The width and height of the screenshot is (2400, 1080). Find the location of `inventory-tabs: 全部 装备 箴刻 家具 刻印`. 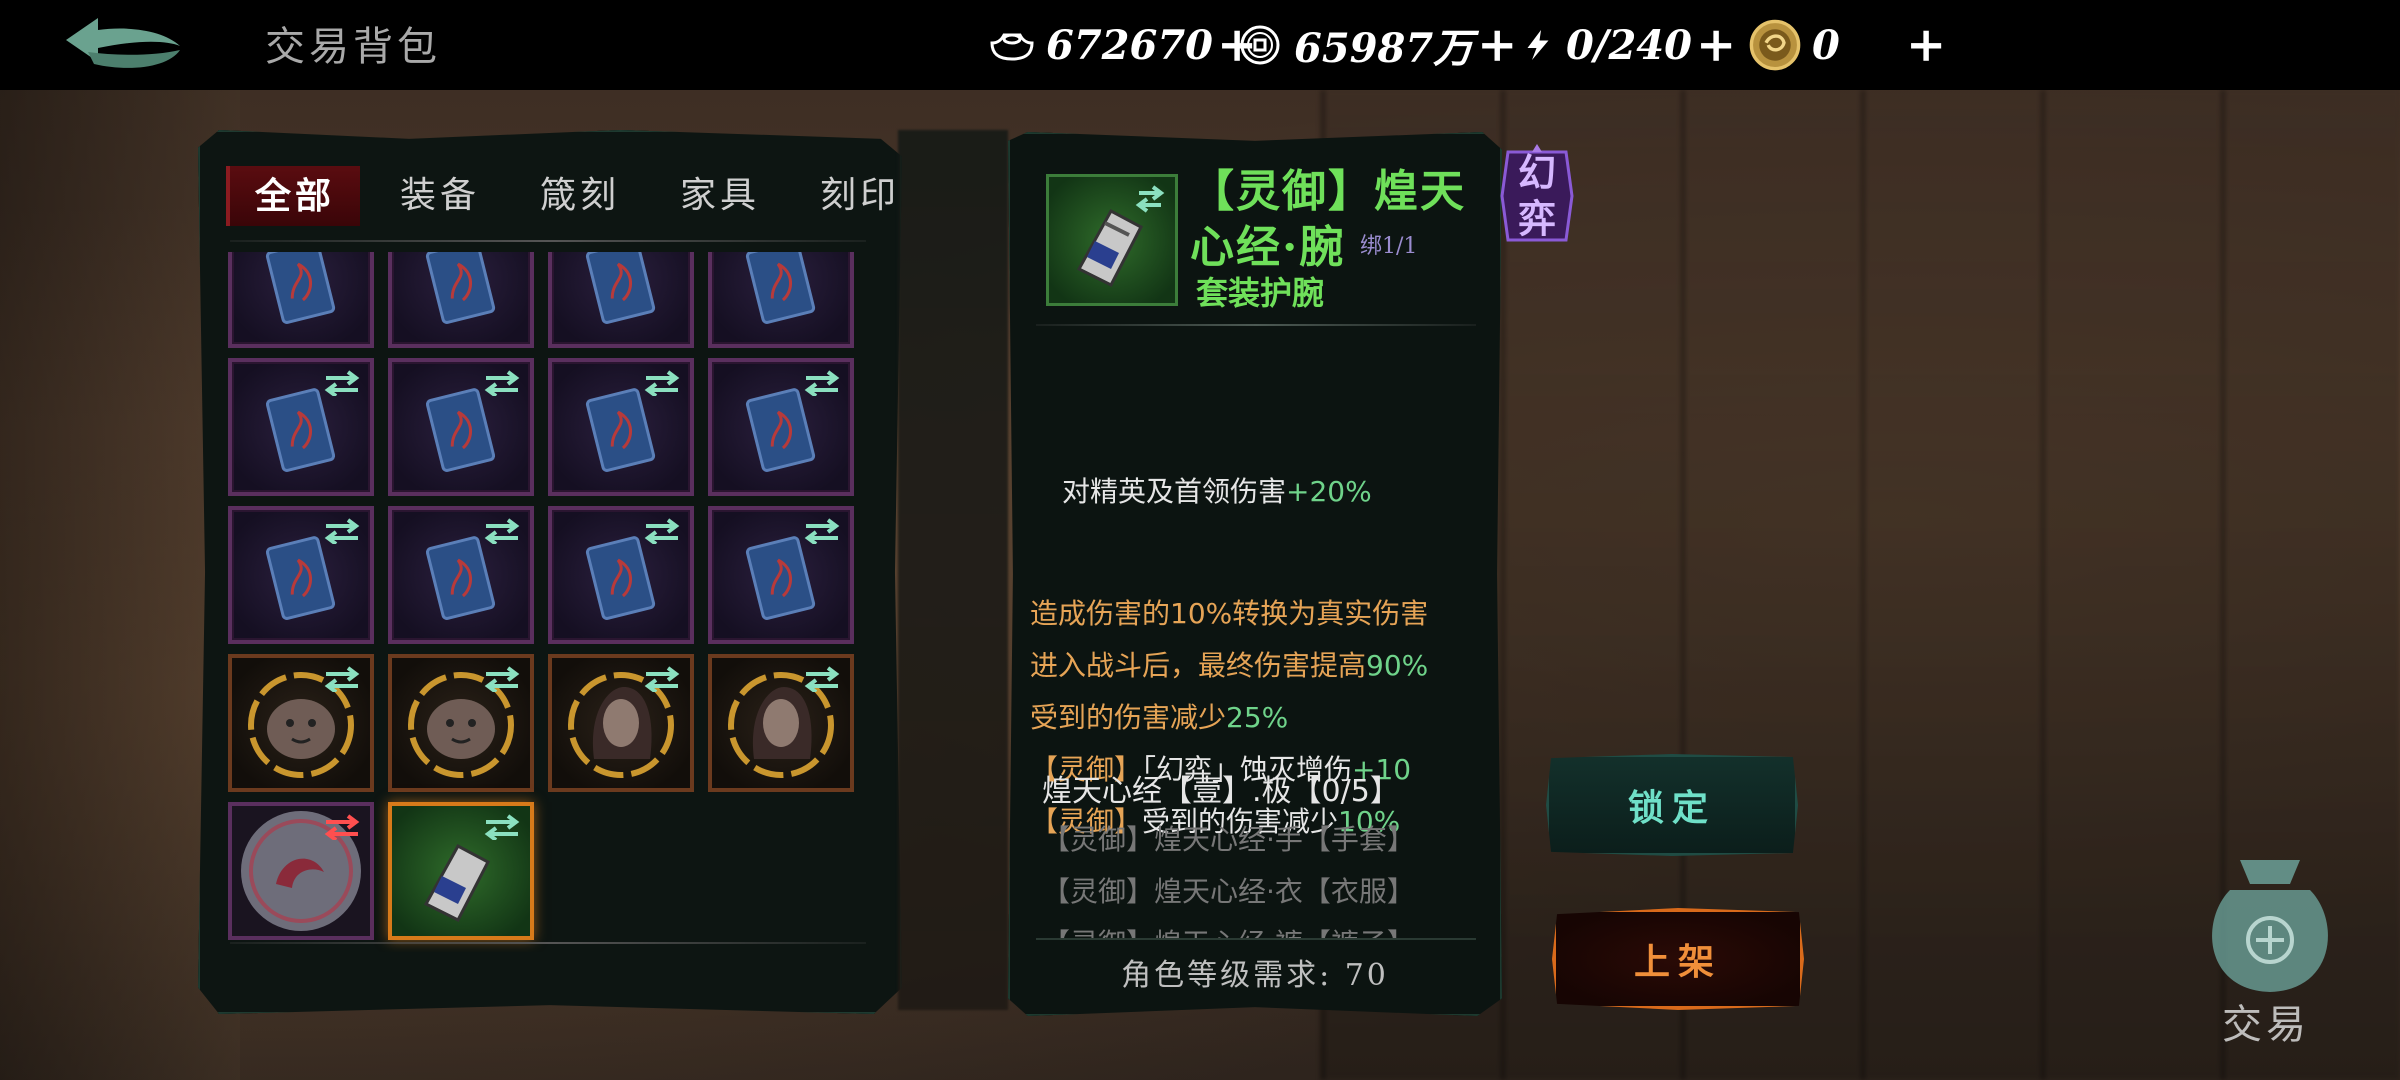

inventory-tabs: 全部 装备 箴刻 家具 刻印 is located at coordinates (564, 196).